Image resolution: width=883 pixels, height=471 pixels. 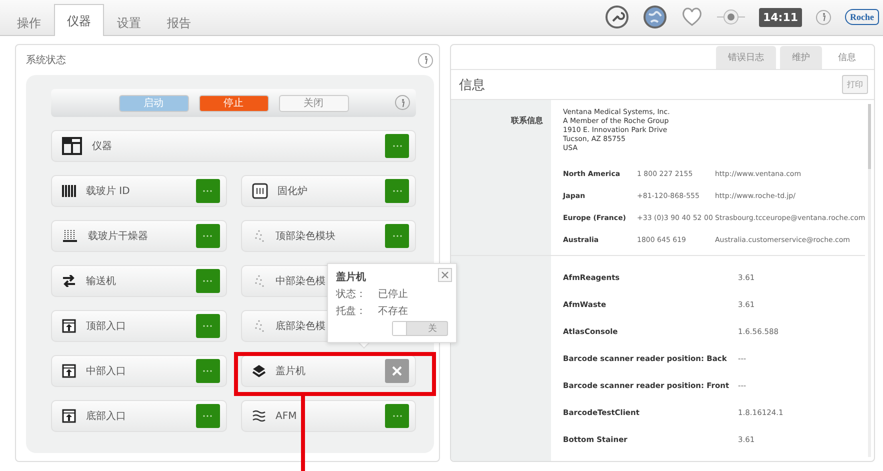 What do you see at coordinates (118, 236) in the screenshot?
I see `module-label: 载玻片干燥器` at bounding box center [118, 236].